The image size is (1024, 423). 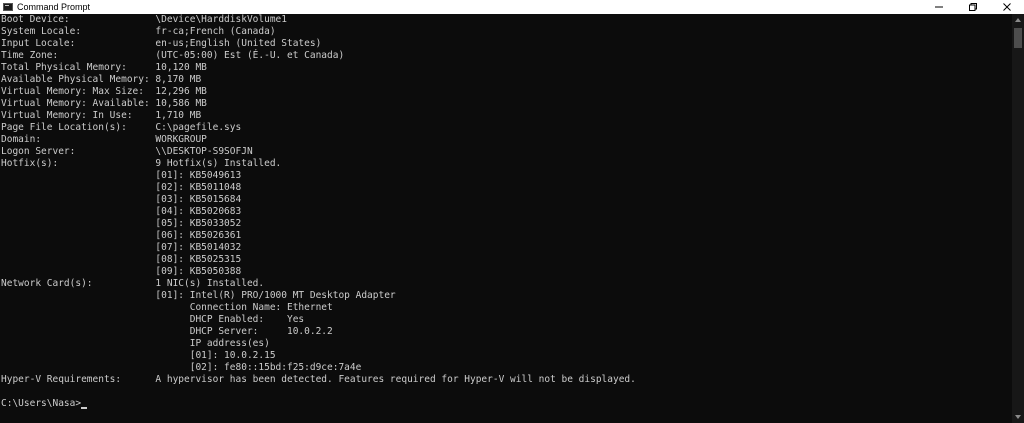 I want to click on console-line: [07]: KB5014032, so click(x=121, y=247).